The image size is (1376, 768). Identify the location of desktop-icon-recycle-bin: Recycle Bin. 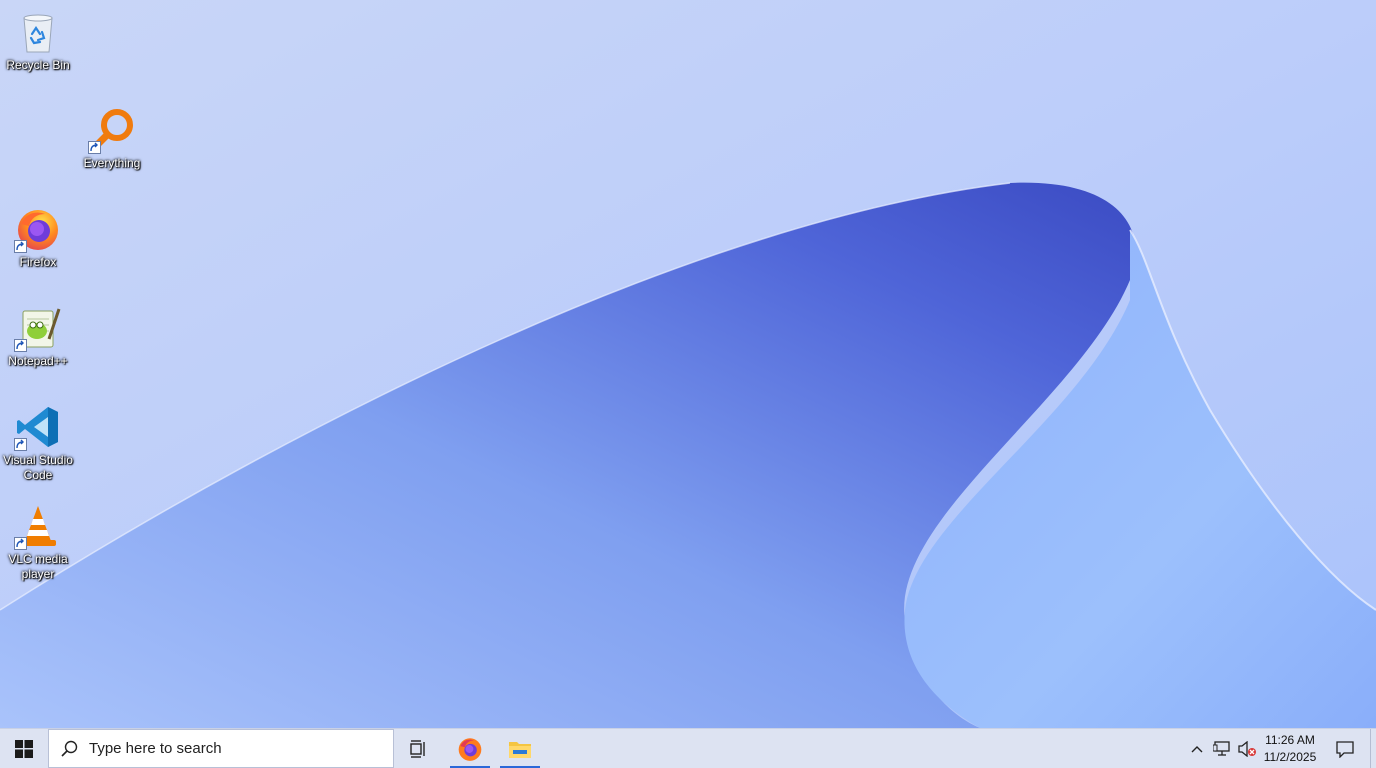
(38, 40).